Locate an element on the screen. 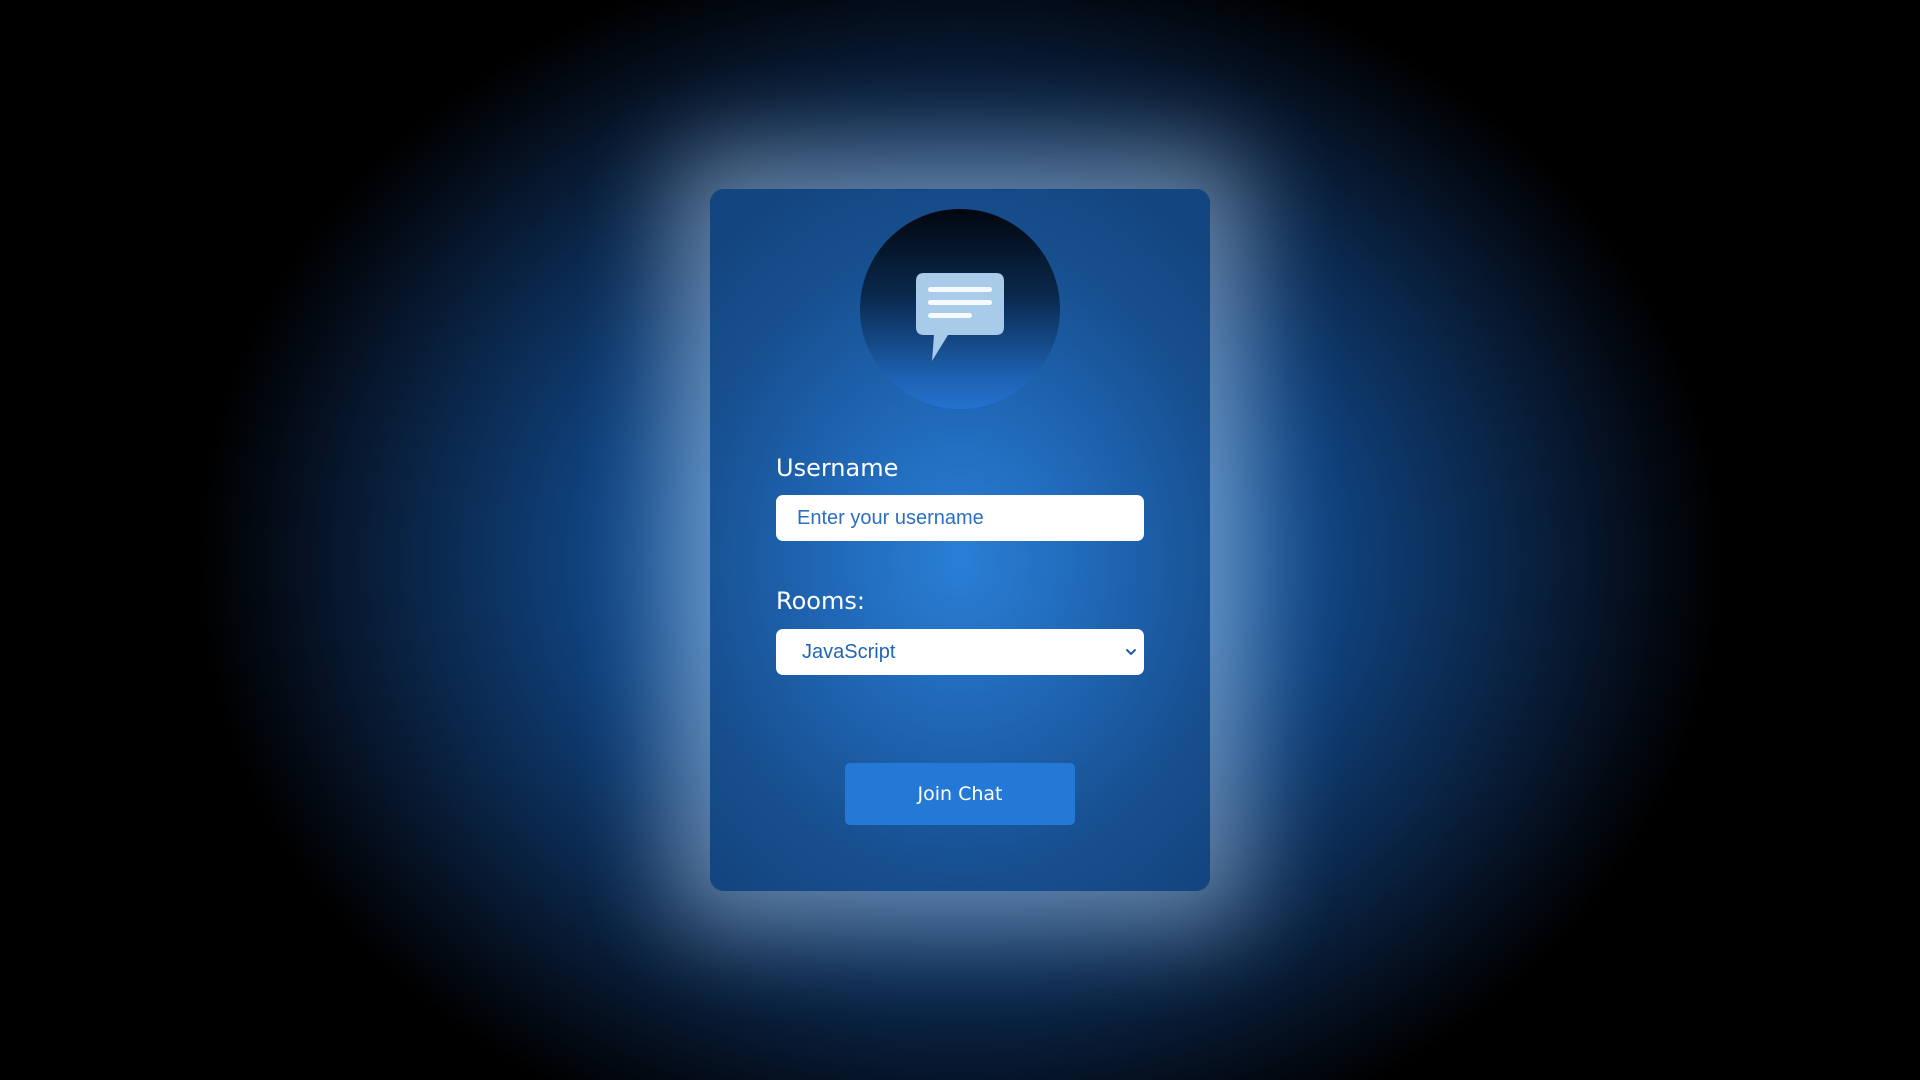 This screenshot has height=1080, width=1920. chevron-down-icon is located at coordinates (1131, 652).